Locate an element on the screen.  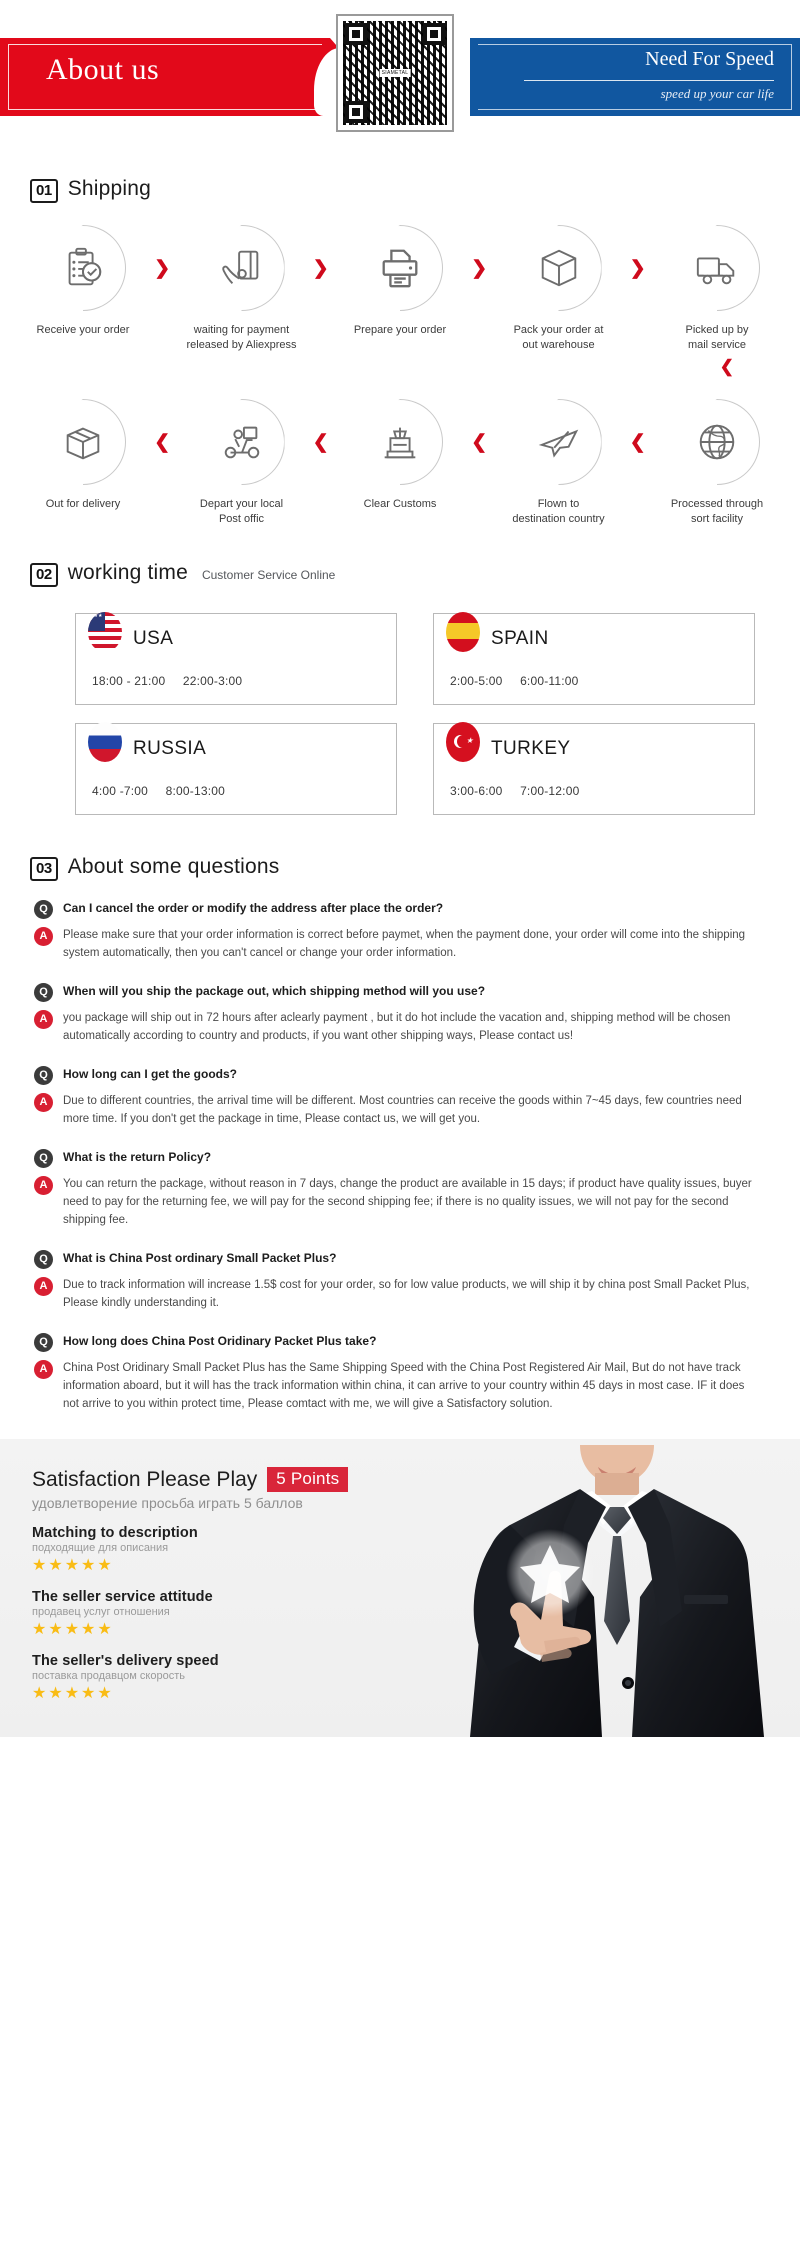
country-name: SPAIN is located at coordinates (520, 638).